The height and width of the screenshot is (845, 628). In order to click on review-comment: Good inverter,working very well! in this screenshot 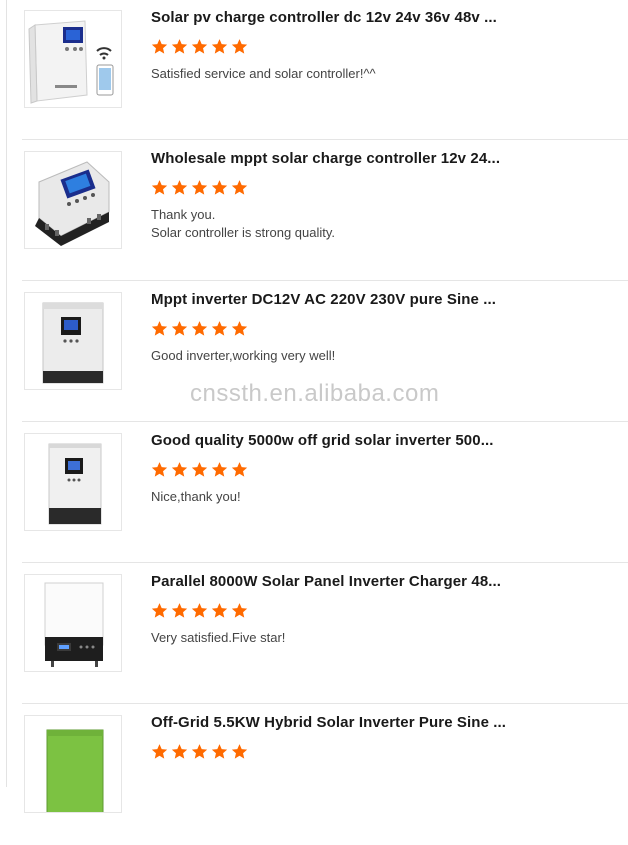, I will do `click(381, 356)`.